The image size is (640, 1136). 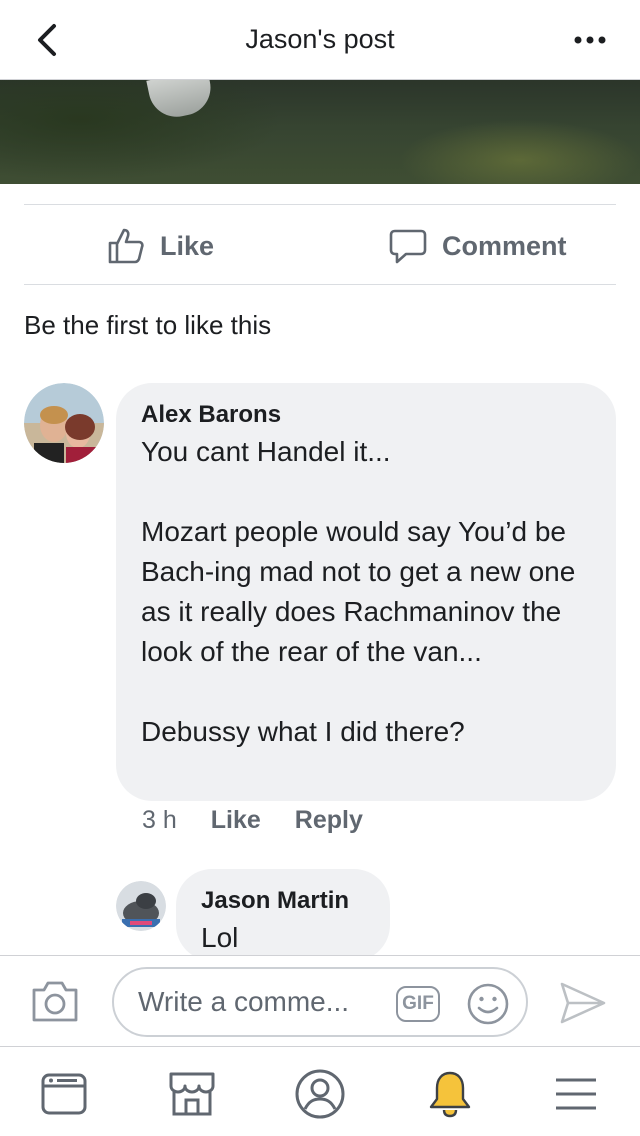 I want to click on bottom-nav, so click(x=320, y=1092).